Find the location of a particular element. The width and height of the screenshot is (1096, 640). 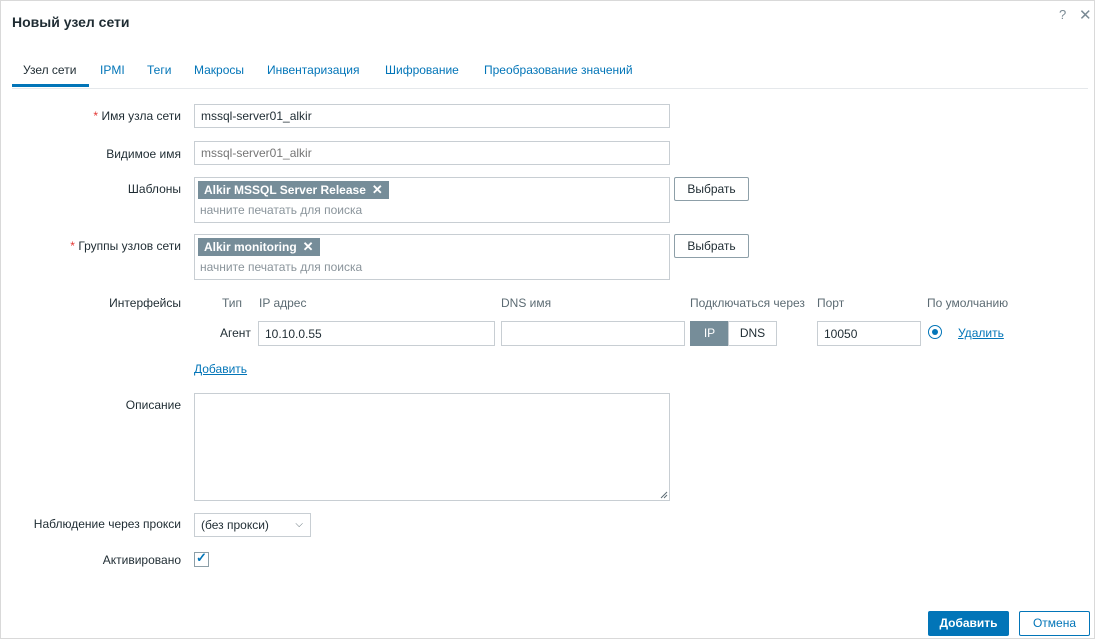

enabled-label: Активировано is located at coordinates (141, 560).